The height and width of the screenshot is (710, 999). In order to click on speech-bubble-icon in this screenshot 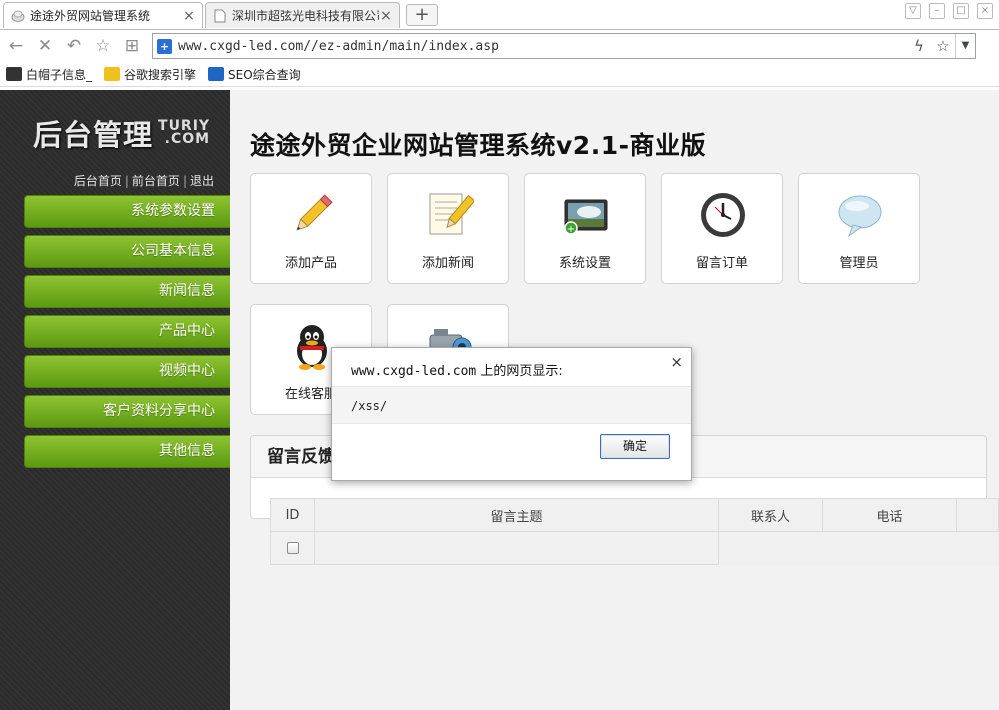, I will do `click(860, 215)`.